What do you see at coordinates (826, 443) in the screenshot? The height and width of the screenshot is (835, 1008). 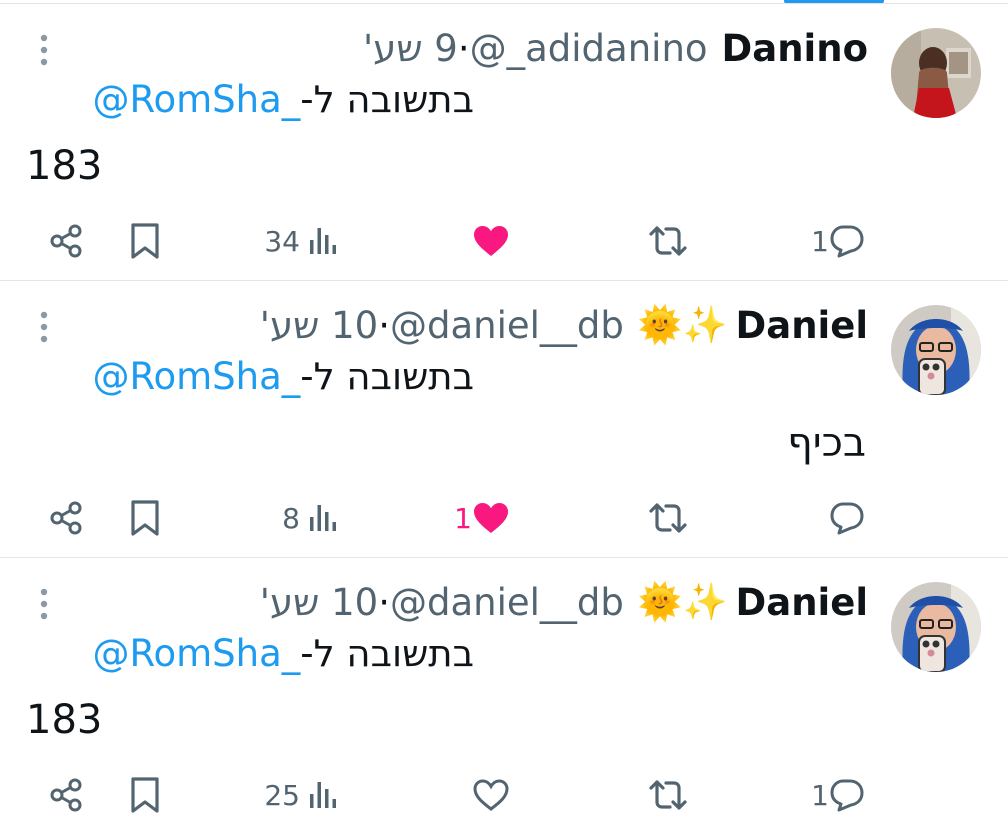 I see `tweet-text: בכיף` at bounding box center [826, 443].